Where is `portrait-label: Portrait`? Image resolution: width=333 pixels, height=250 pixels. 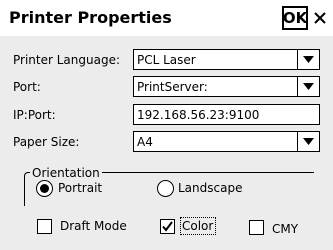
portrait-label: Portrait is located at coordinates (80, 188).